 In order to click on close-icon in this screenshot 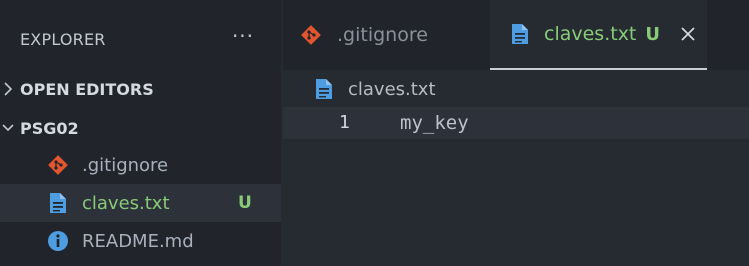, I will do `click(688, 34)`.